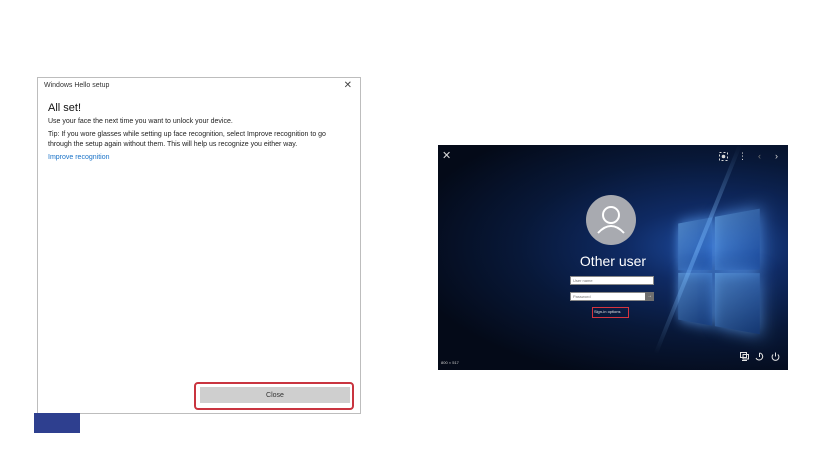  Describe the element at coordinates (77, 85) in the screenshot. I see `dialog-title: Windows Hello setup` at that location.